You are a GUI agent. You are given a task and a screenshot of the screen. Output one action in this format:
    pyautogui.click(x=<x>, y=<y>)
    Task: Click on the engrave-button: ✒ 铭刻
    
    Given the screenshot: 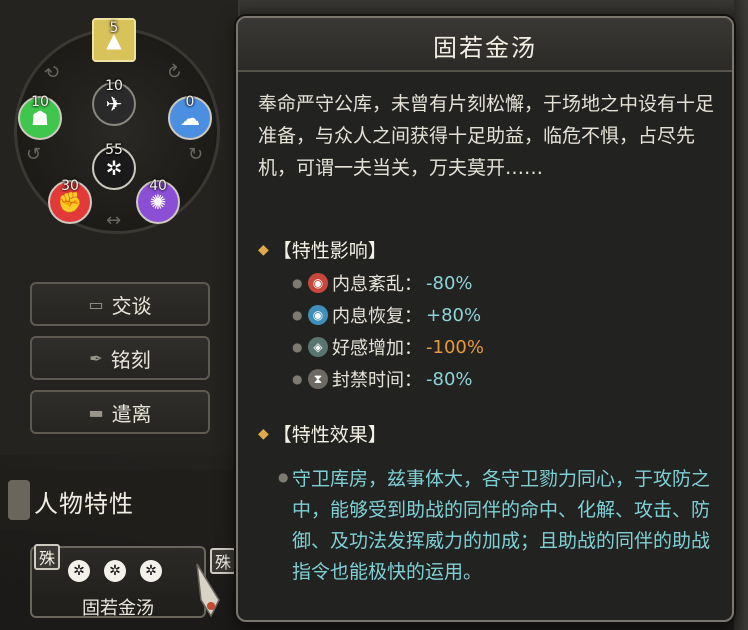 What is the action you would take?
    pyautogui.click(x=120, y=358)
    